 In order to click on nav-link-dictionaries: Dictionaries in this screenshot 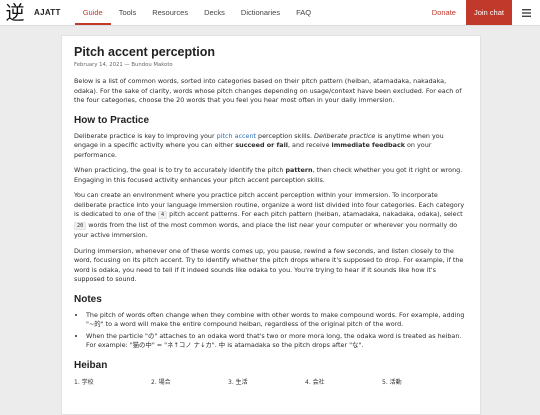, I will do `click(260, 12)`.